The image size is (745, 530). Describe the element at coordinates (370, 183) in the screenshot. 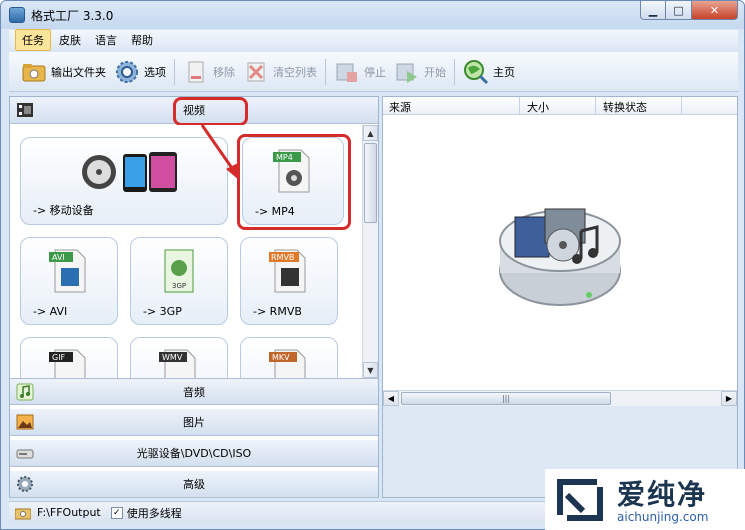

I see `scroll-thumb` at that location.